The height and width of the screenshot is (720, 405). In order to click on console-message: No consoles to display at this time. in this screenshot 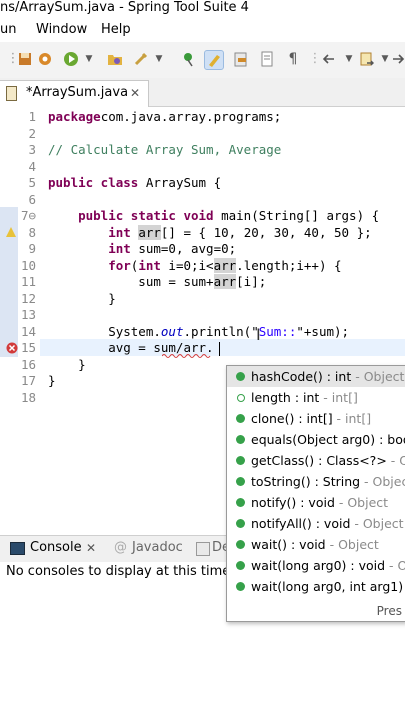, I will do `click(120, 571)`.